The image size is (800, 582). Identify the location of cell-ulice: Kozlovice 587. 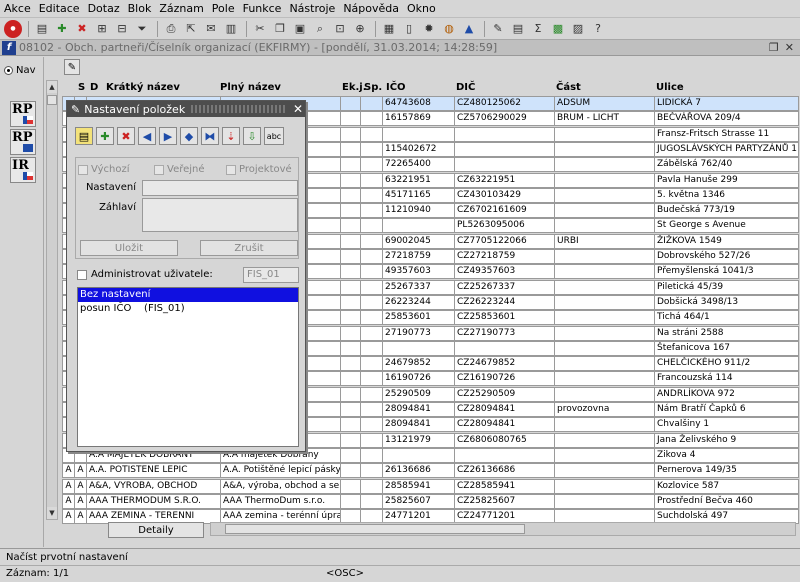
(726, 486).